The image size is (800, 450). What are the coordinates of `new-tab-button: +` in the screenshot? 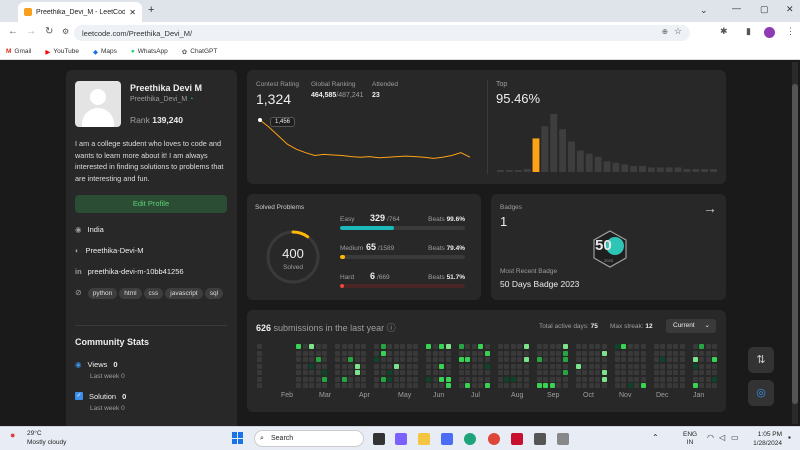 It's located at (151, 10).